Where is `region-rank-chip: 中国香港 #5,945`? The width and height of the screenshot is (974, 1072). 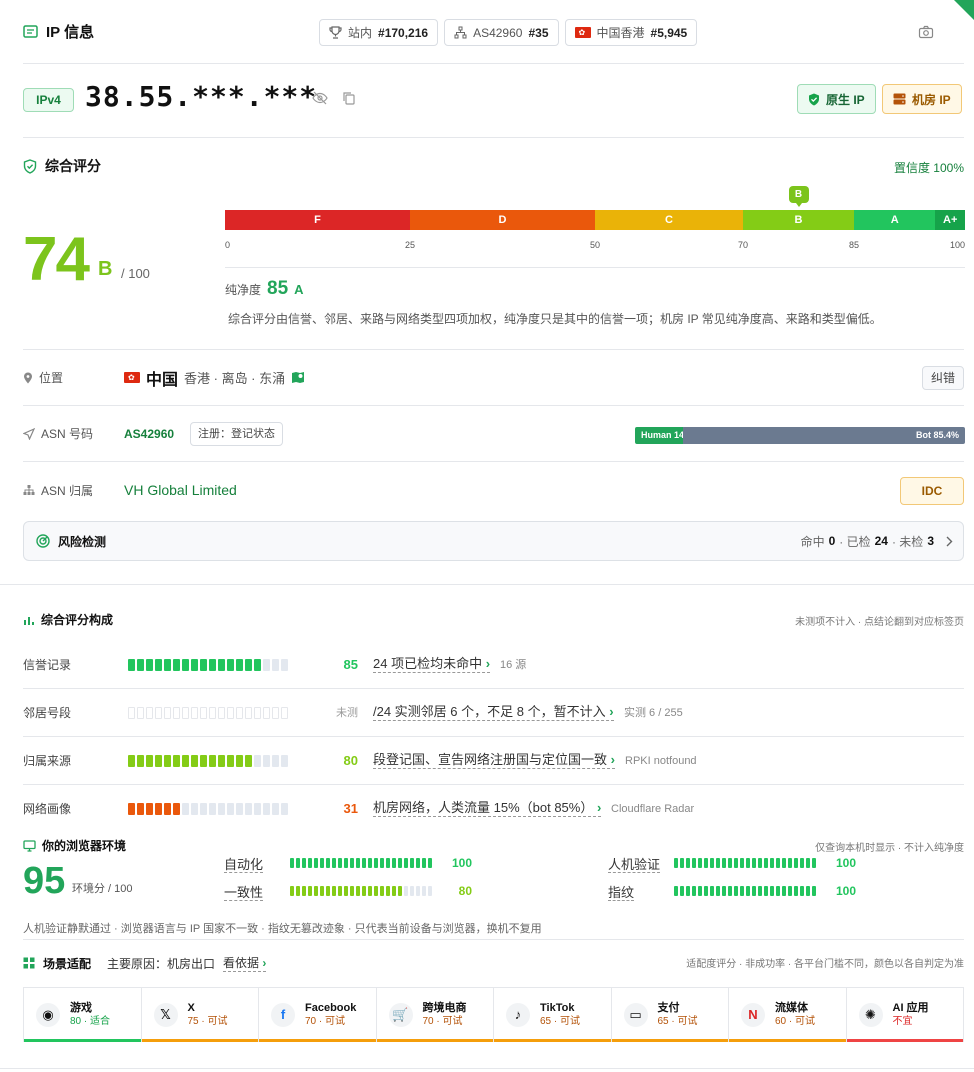
region-rank-chip: 中国香港 #5,945 is located at coordinates (631, 32).